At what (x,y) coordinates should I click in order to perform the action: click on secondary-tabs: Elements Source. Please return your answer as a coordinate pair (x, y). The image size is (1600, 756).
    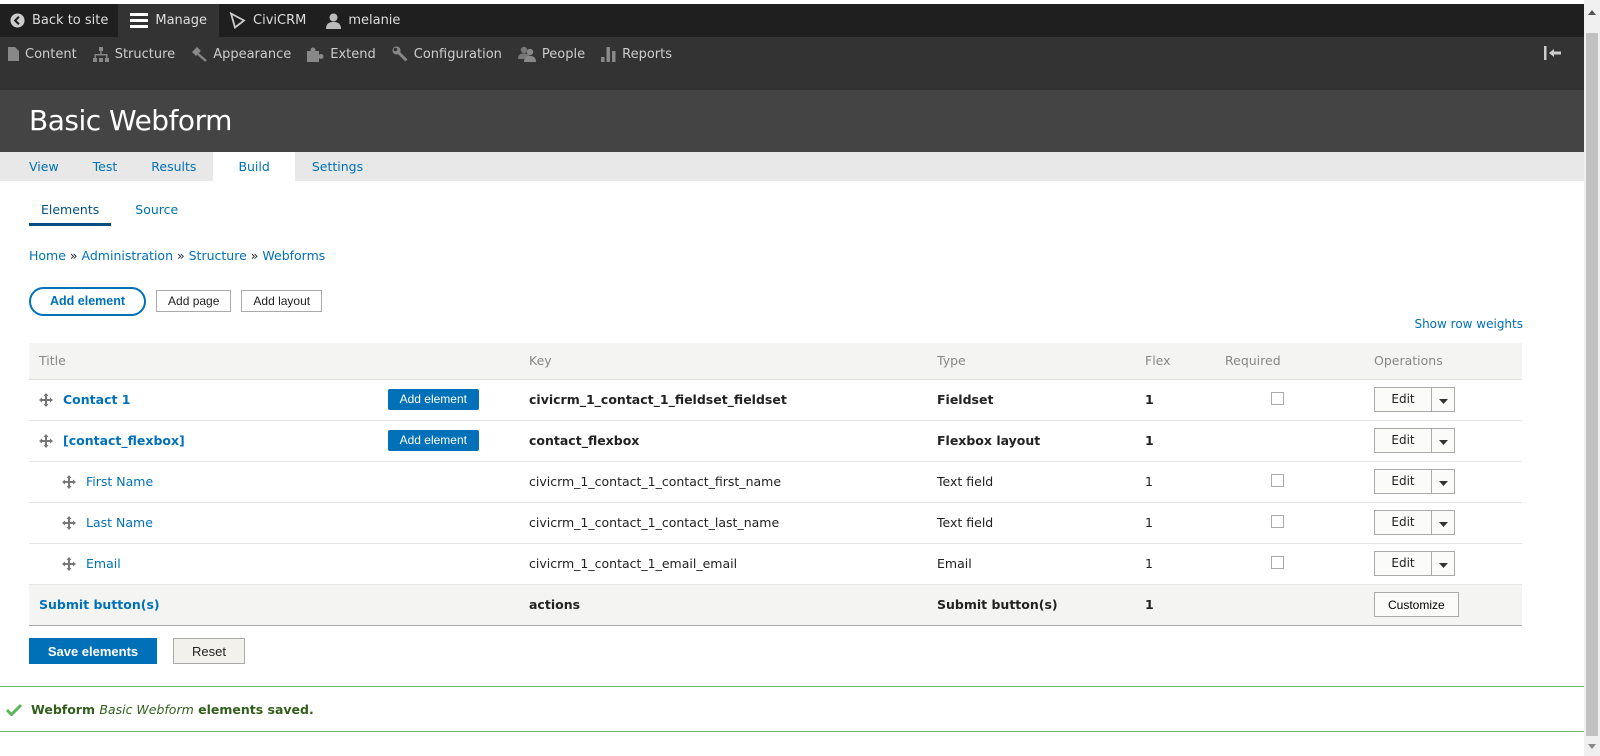
    Looking at the image, I should click on (792, 203).